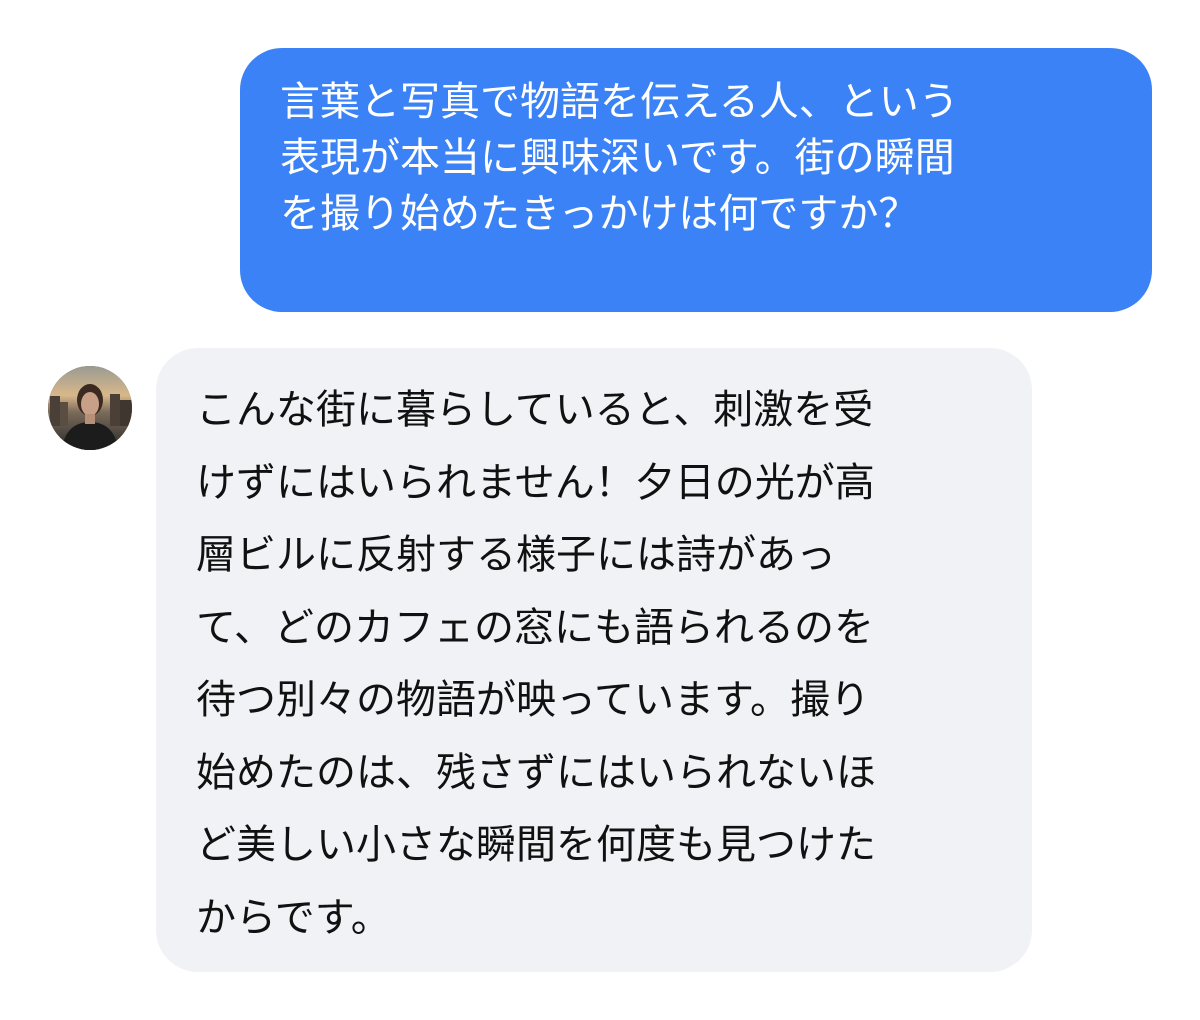  I want to click on assistant-avatar, so click(90, 408).